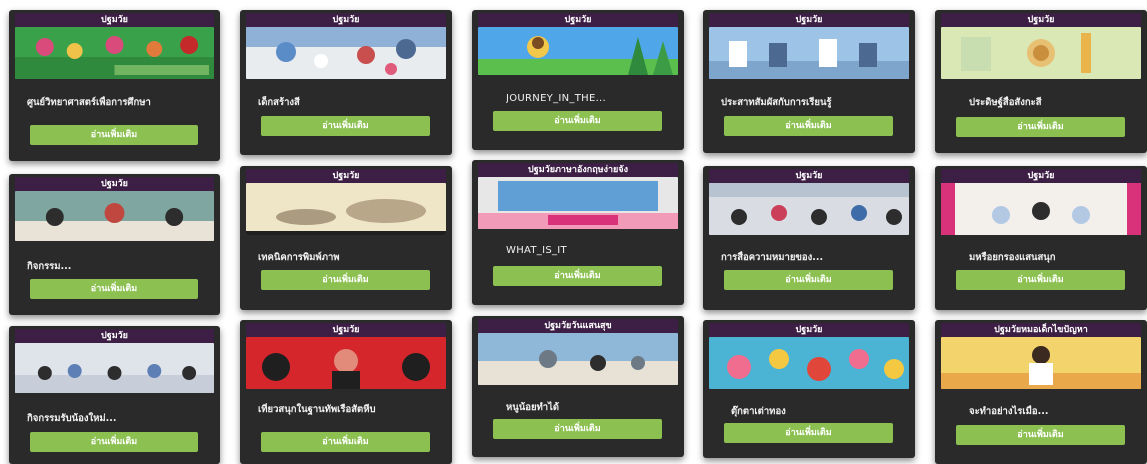 This screenshot has width=1147, height=464. Describe the element at coordinates (1041, 238) in the screenshot. I see `video-card: ปฐมวัย มหรือยกรองแสนสนุก อ่านเพิ่มเติม` at that location.